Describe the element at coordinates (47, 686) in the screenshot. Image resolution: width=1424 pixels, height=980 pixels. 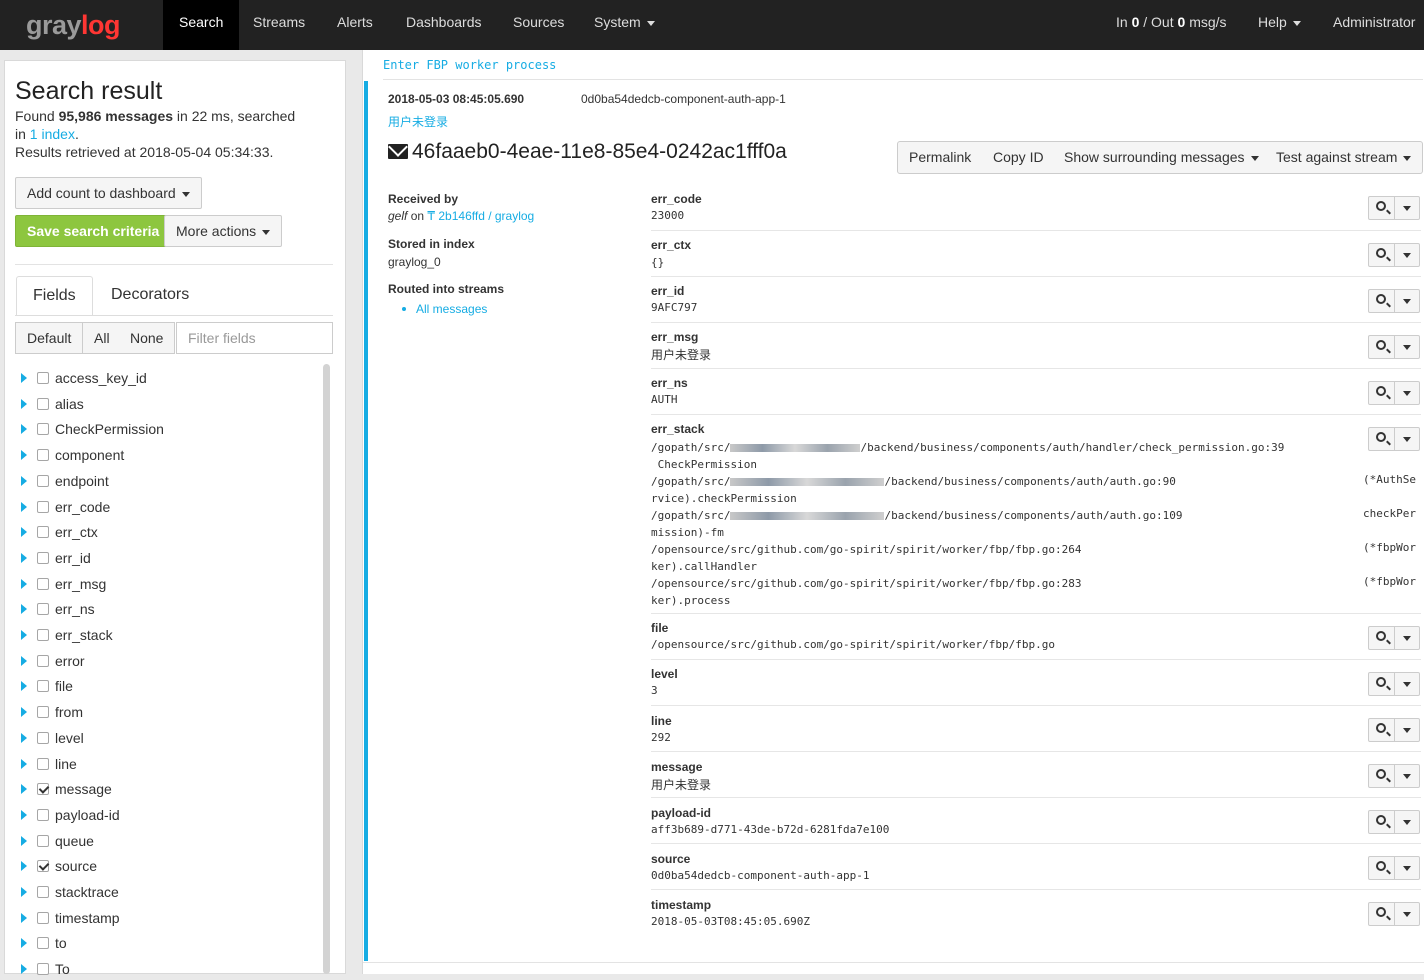
I see `field-list-item: file` at that location.